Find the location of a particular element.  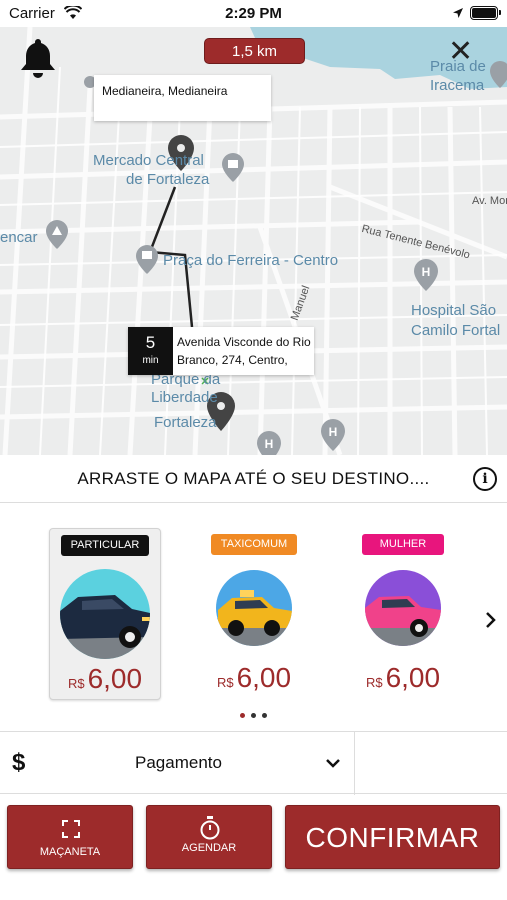

map-label-praca: Praça do Ferreira - Centro is located at coordinates (251, 260).